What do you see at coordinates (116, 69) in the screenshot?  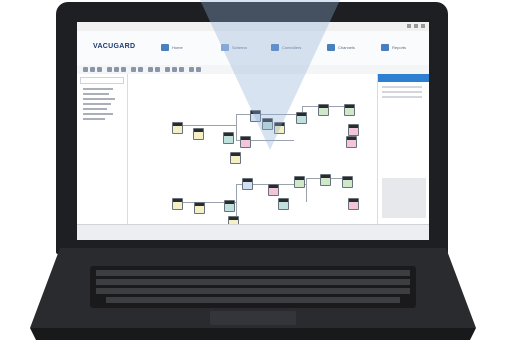 I see `copy-icon` at bounding box center [116, 69].